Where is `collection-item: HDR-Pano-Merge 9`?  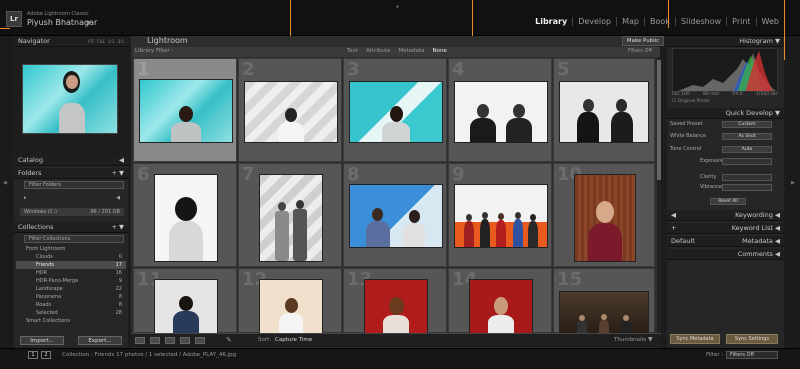 collection-item: HDR-Pano-Merge 9 is located at coordinates (71, 281).